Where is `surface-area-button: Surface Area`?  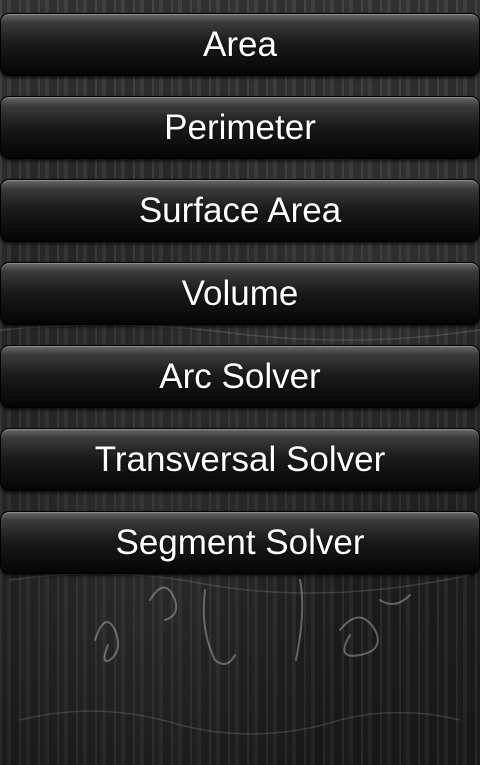
surface-area-button: Surface Area is located at coordinates (240, 210).